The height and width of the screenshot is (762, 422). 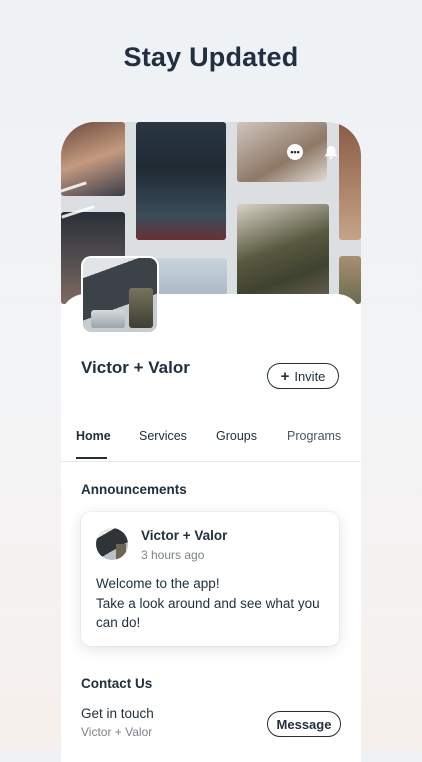 What do you see at coordinates (331, 152) in the screenshot?
I see `bell-icon` at bounding box center [331, 152].